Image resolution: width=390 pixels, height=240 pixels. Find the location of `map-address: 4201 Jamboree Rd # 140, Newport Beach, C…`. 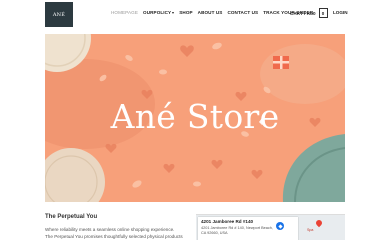

map-address: 4201 Jamboree Rd # 140, Newport Beach, C… is located at coordinates (237, 230).